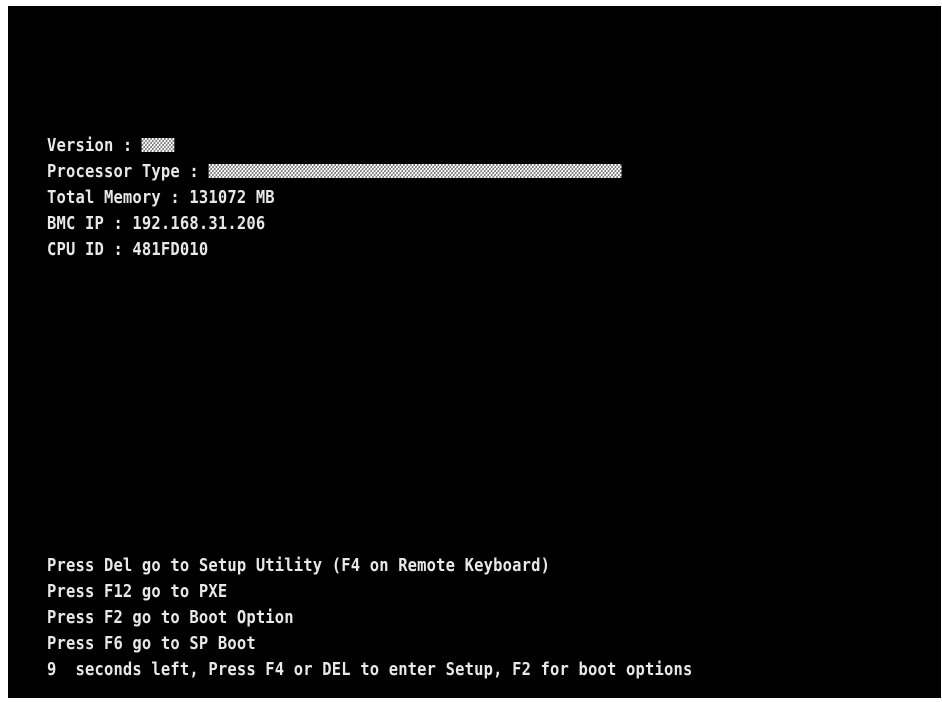  What do you see at coordinates (128, 249) in the screenshot?
I see `cpu-id-line: CPU ID : 481FD010` at bounding box center [128, 249].